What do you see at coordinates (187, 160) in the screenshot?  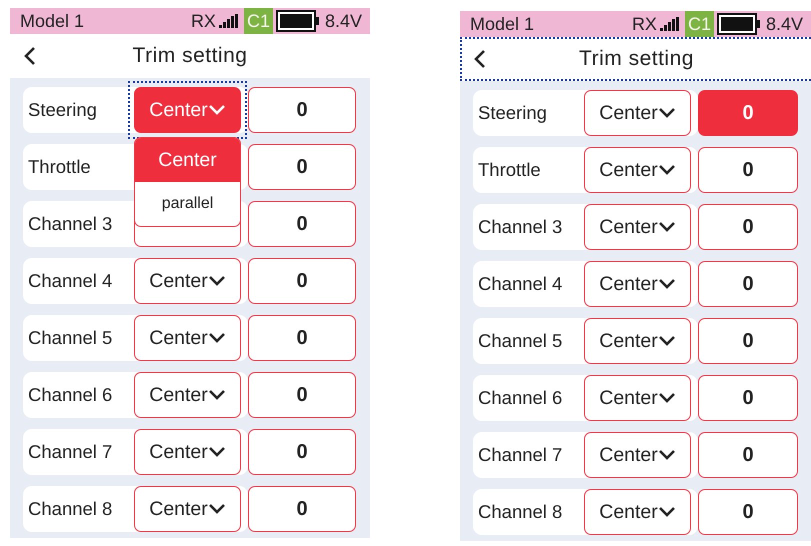 I see `dropdown-option: Center` at bounding box center [187, 160].